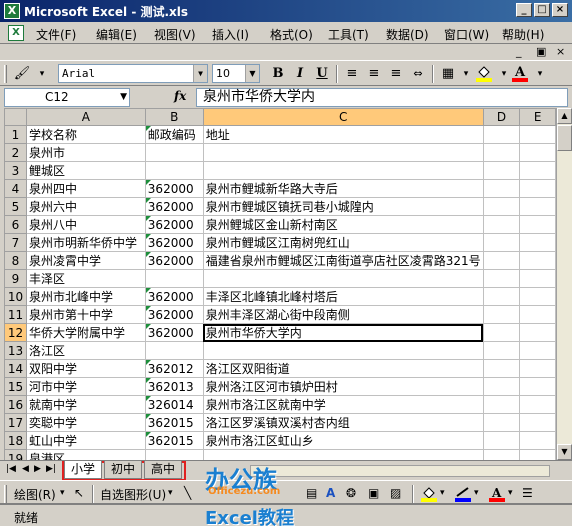 This screenshot has width=572, height=526. What do you see at coordinates (343, 404) in the screenshot?
I see `cell-c: 泉州市洛江区就南中学` at bounding box center [343, 404].